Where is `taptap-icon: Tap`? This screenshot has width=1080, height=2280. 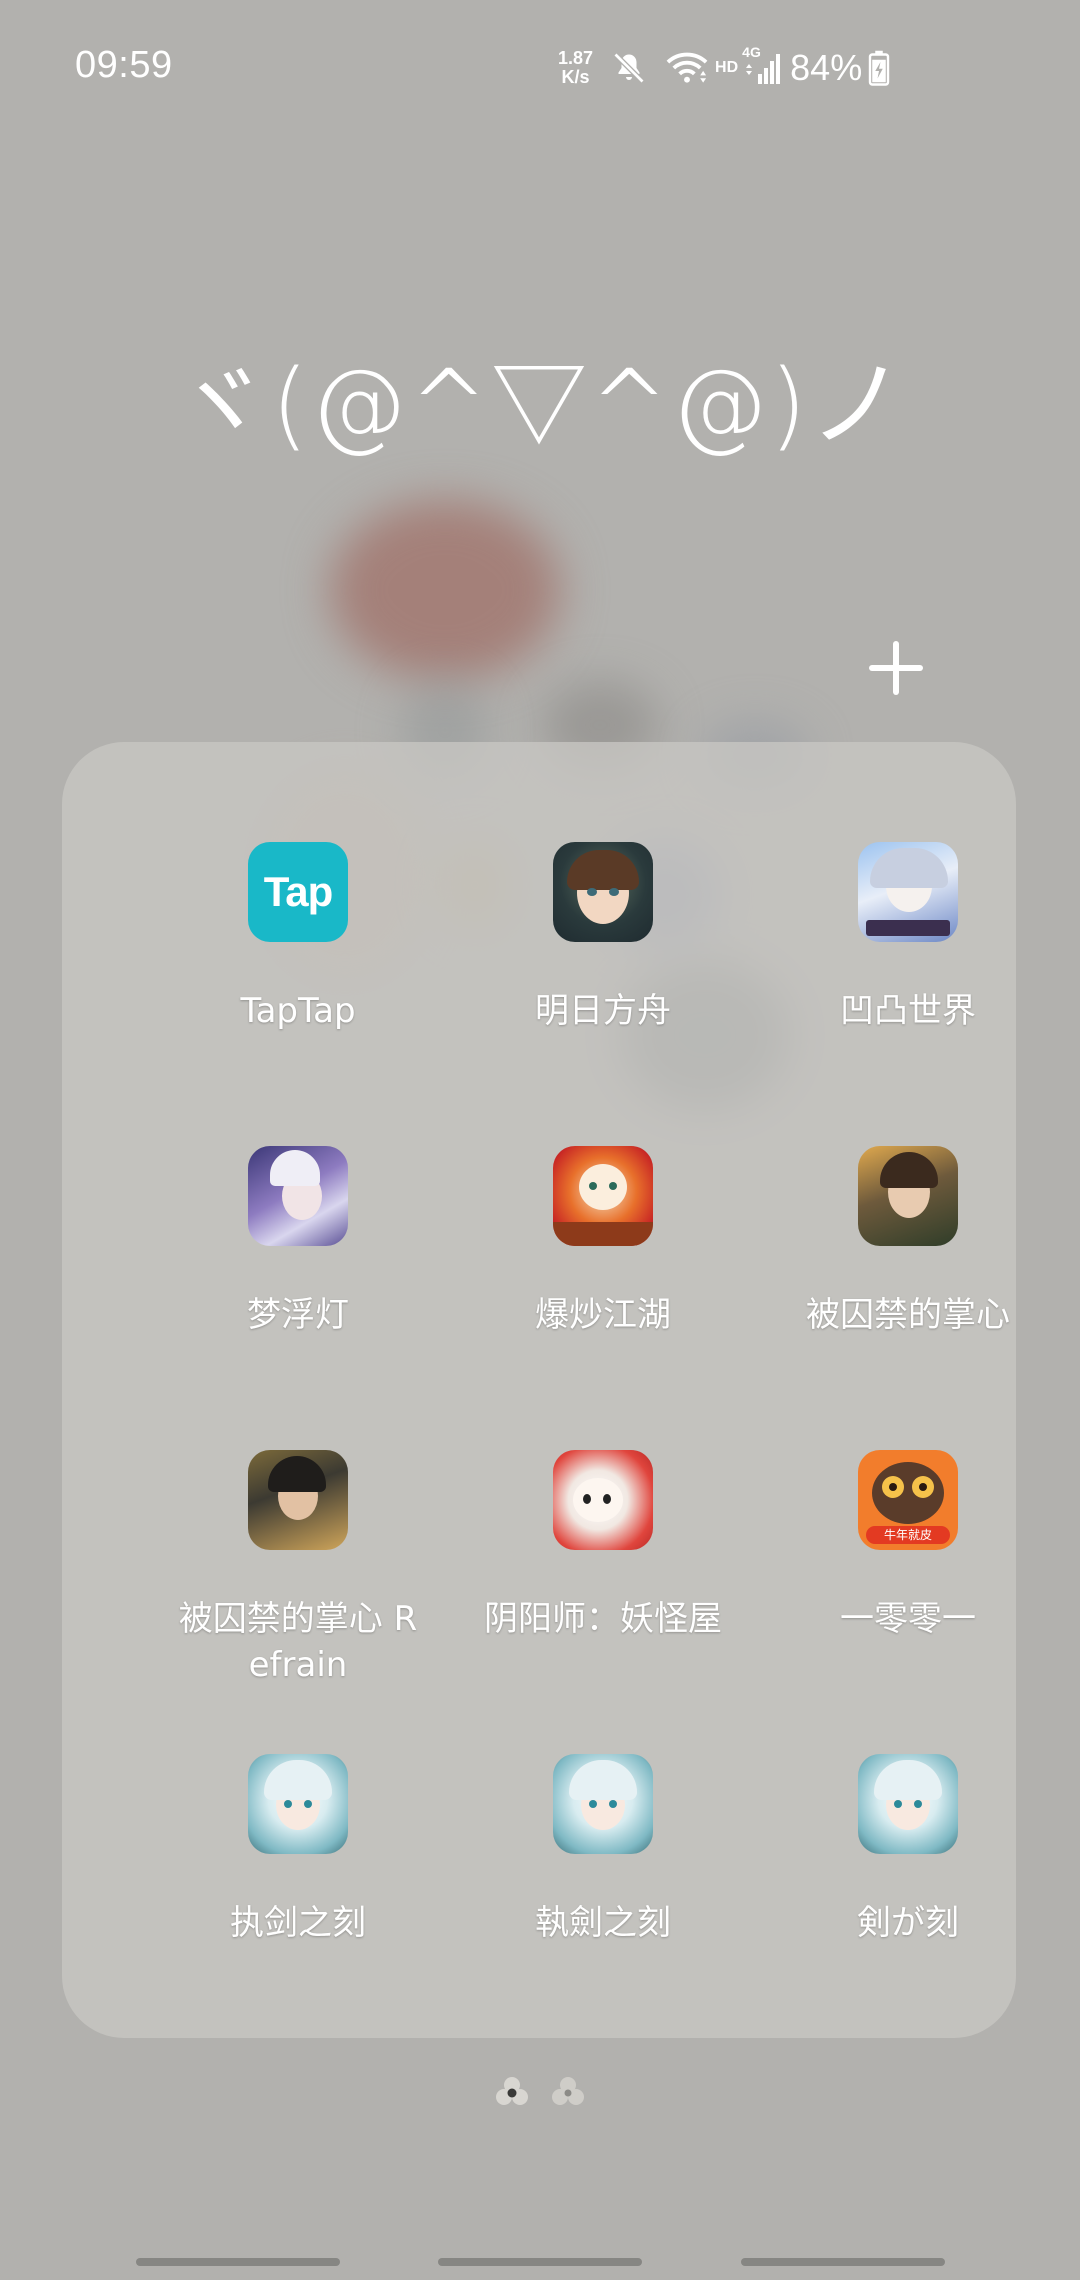
taptap-icon: Tap is located at coordinates (298, 892).